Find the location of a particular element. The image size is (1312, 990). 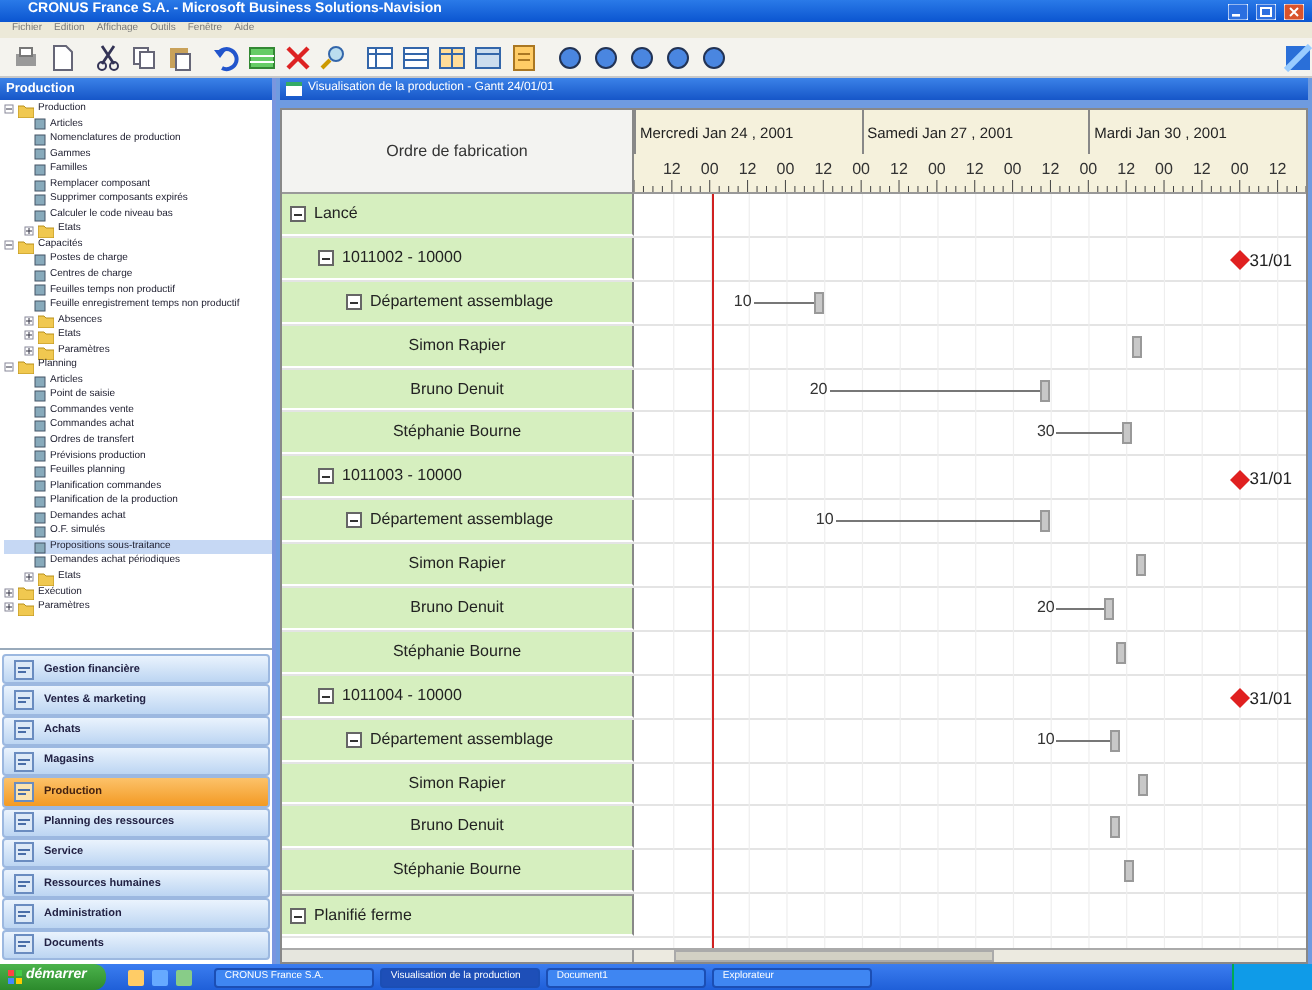

form-icon is located at coordinates (524, 57).